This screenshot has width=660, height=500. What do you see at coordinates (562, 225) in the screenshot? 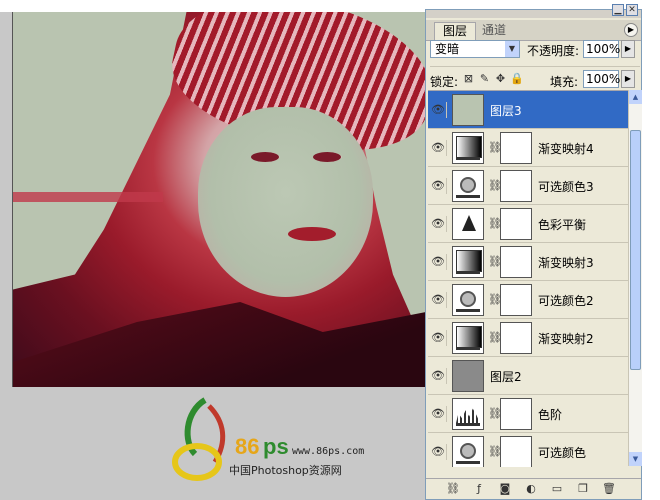
I see `layer-name: 色彩平衡` at bounding box center [562, 225].